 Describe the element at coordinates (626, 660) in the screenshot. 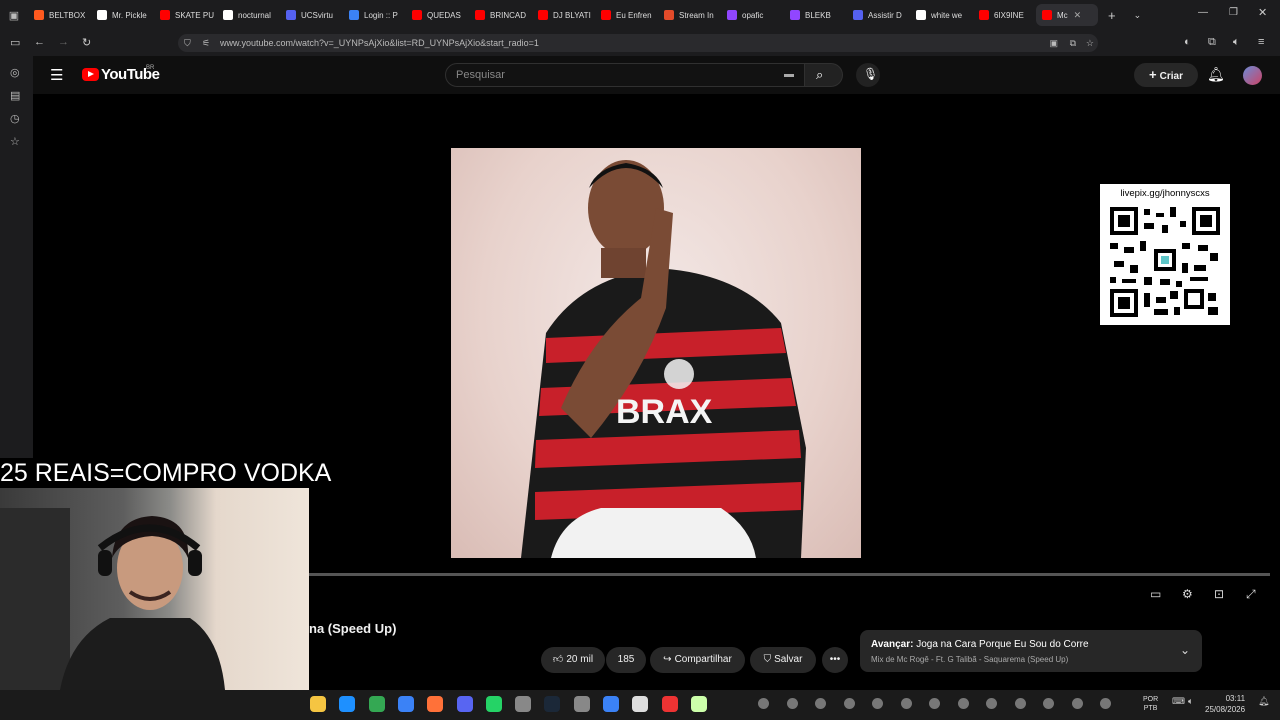

I see `dislike-button: 185` at that location.